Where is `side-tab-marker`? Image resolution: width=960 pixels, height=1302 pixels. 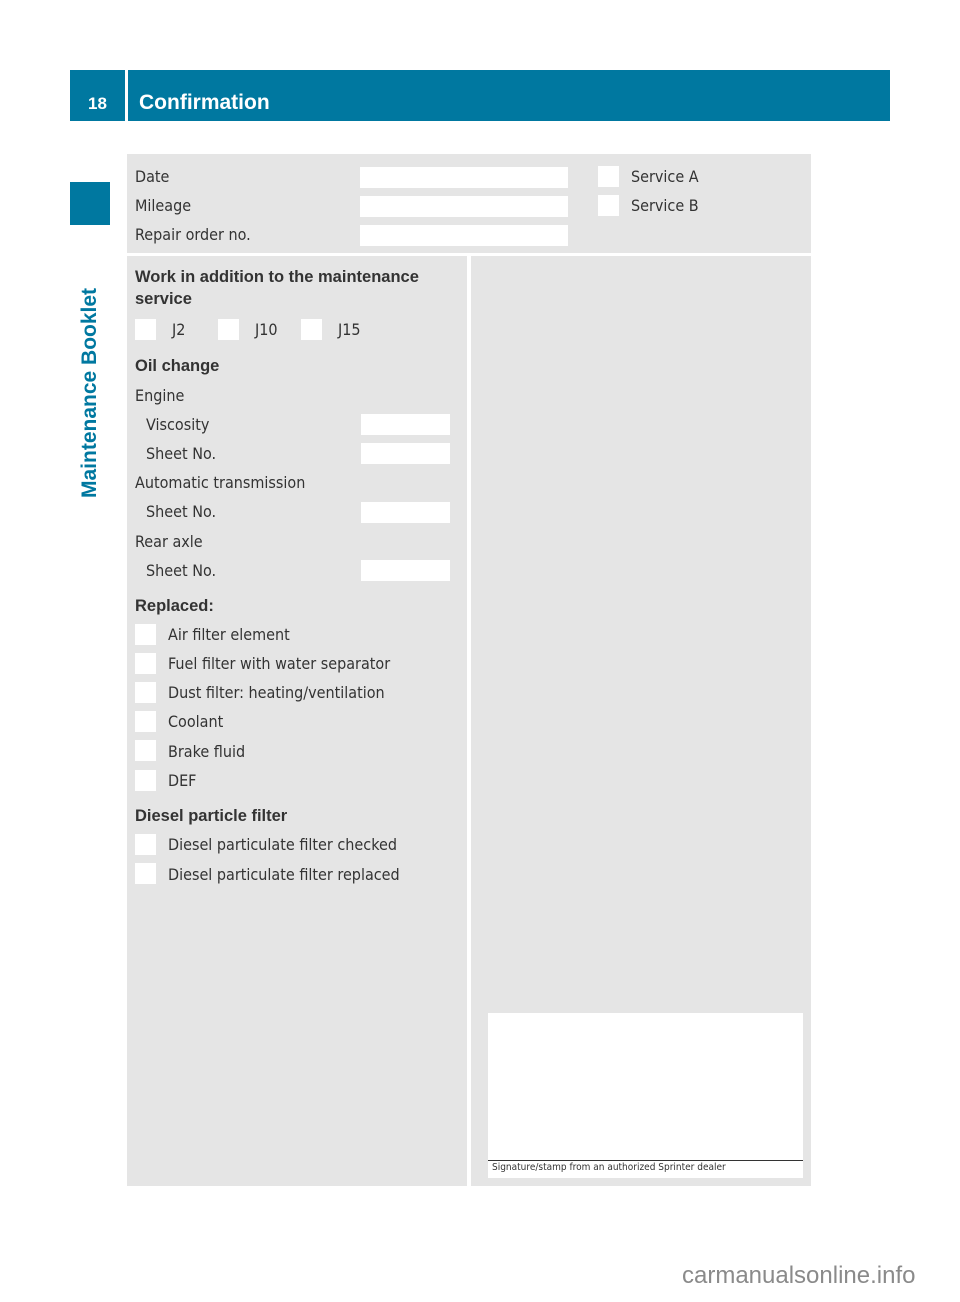 side-tab-marker is located at coordinates (90, 203).